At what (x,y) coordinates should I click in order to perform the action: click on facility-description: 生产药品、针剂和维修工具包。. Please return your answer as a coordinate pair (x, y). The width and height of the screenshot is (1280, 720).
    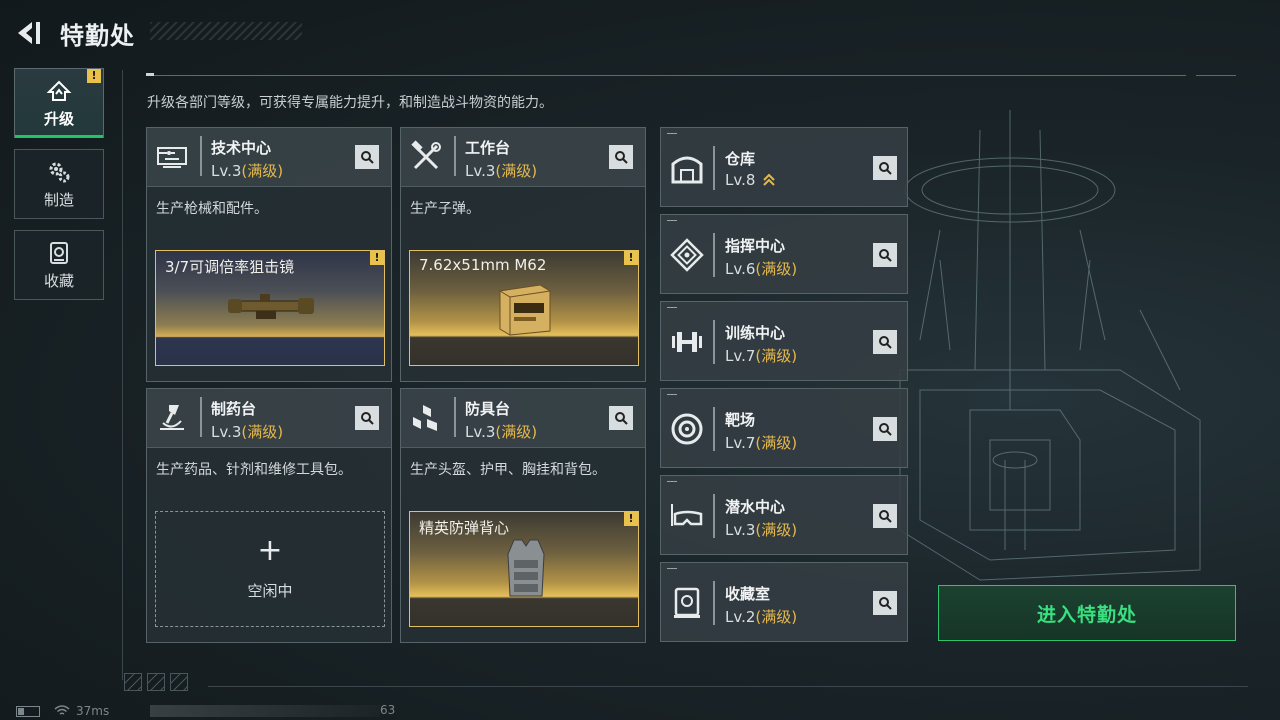
    Looking at the image, I should click on (254, 470).